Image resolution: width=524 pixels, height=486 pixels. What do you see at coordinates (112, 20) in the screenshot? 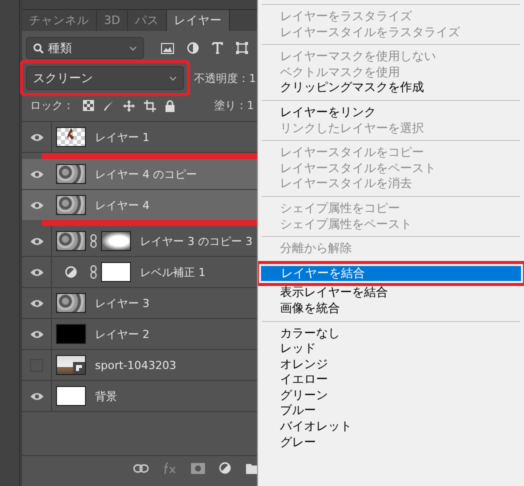
I see `panel-tab: 3D` at bounding box center [112, 20].